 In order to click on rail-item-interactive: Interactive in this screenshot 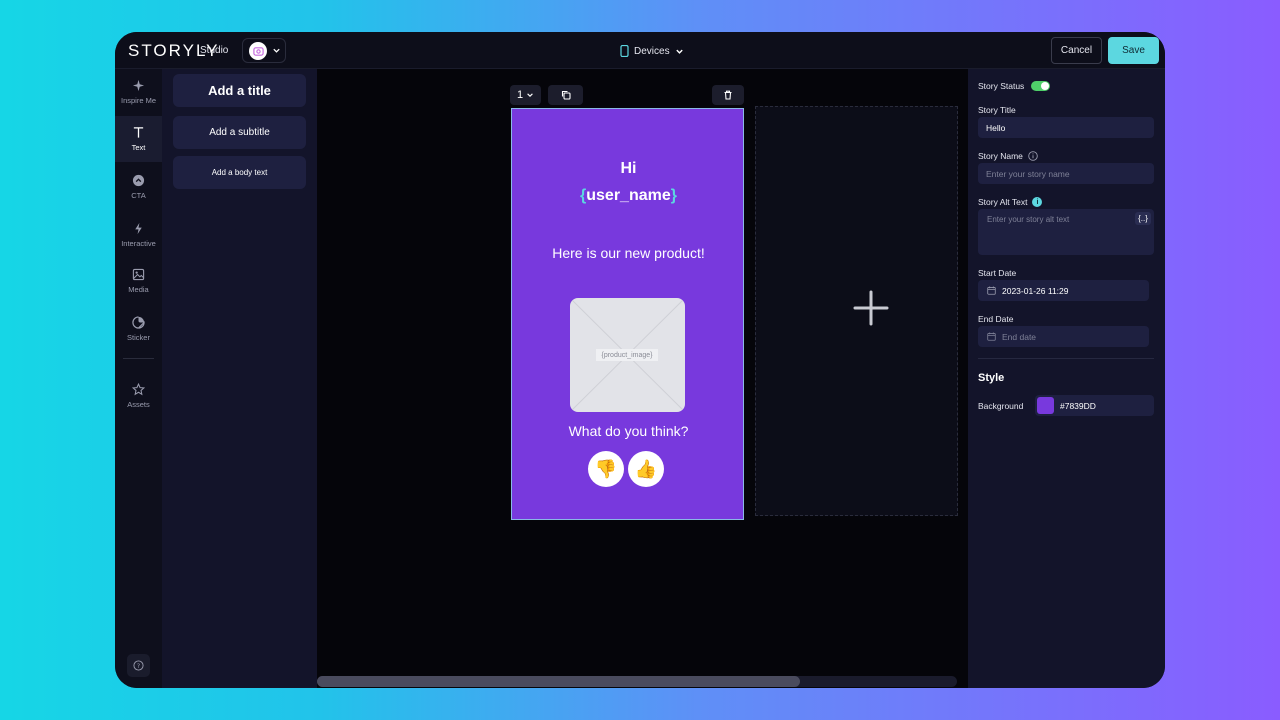, I will do `click(138, 235)`.